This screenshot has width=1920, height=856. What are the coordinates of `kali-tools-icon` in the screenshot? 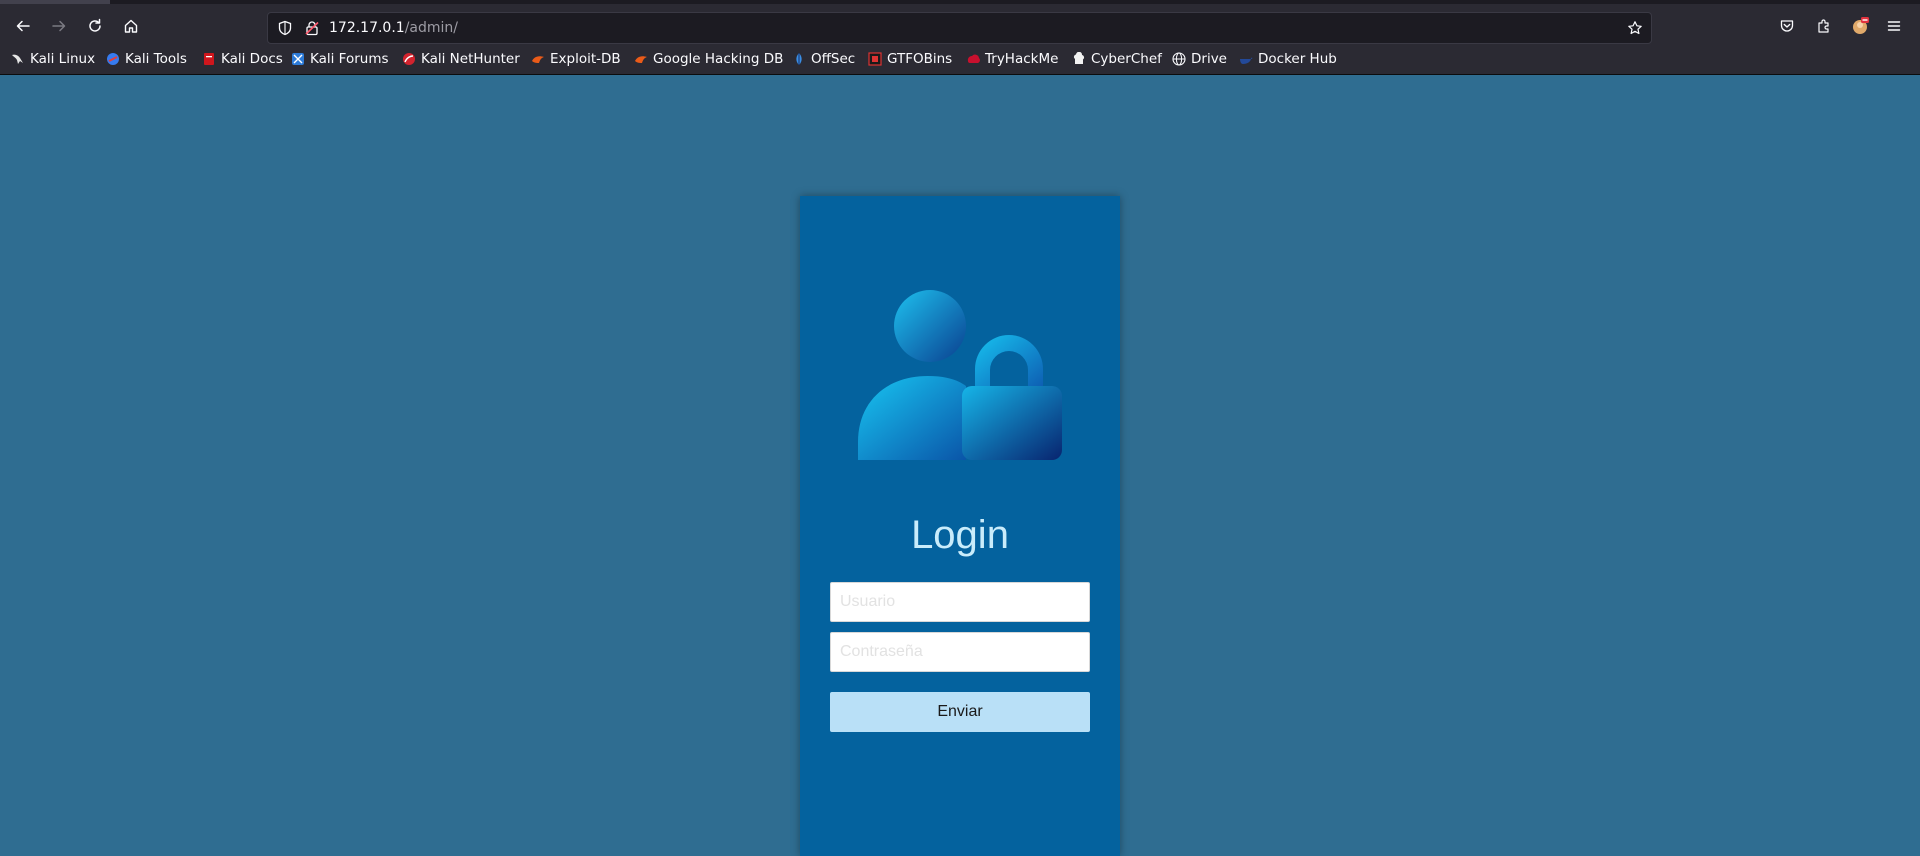 It's located at (113, 59).